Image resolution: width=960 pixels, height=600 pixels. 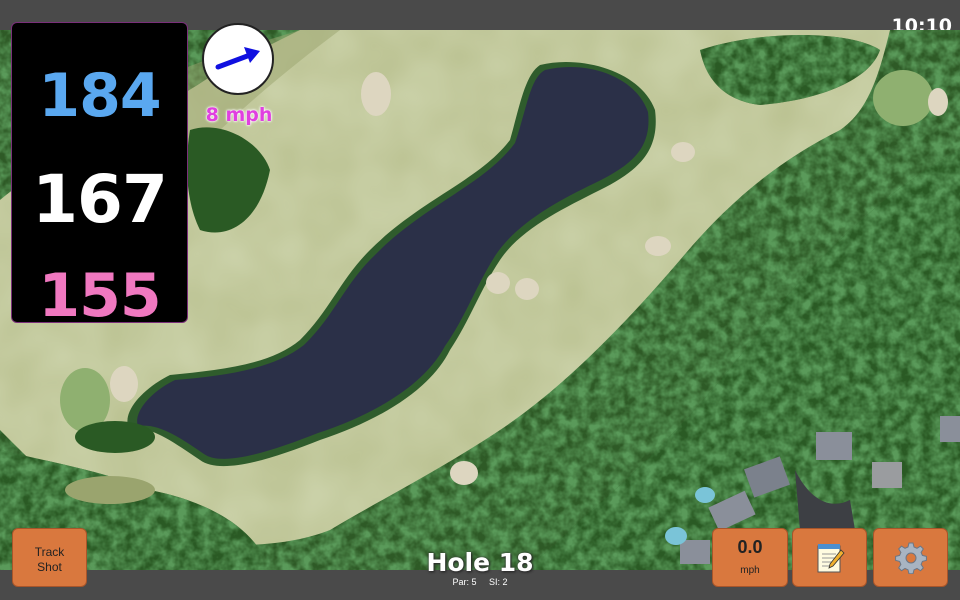 I want to click on notepad-icon, so click(x=831, y=557).